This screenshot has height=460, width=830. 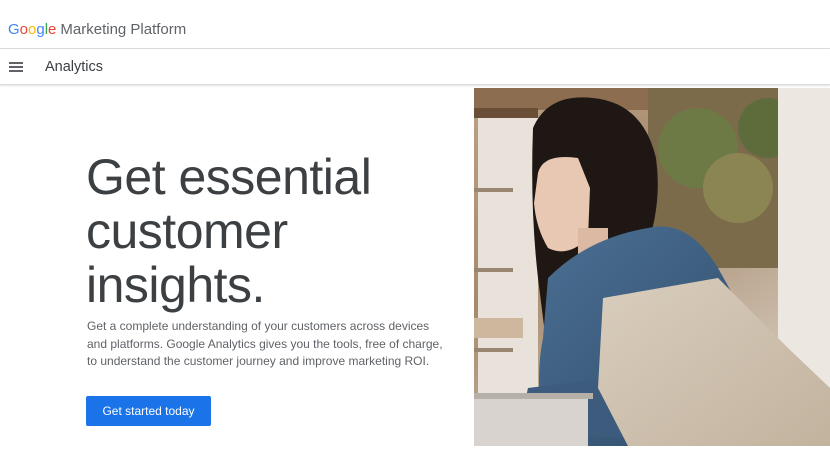 What do you see at coordinates (123, 29) in the screenshot?
I see `platform-label: Marketing Platform` at bounding box center [123, 29].